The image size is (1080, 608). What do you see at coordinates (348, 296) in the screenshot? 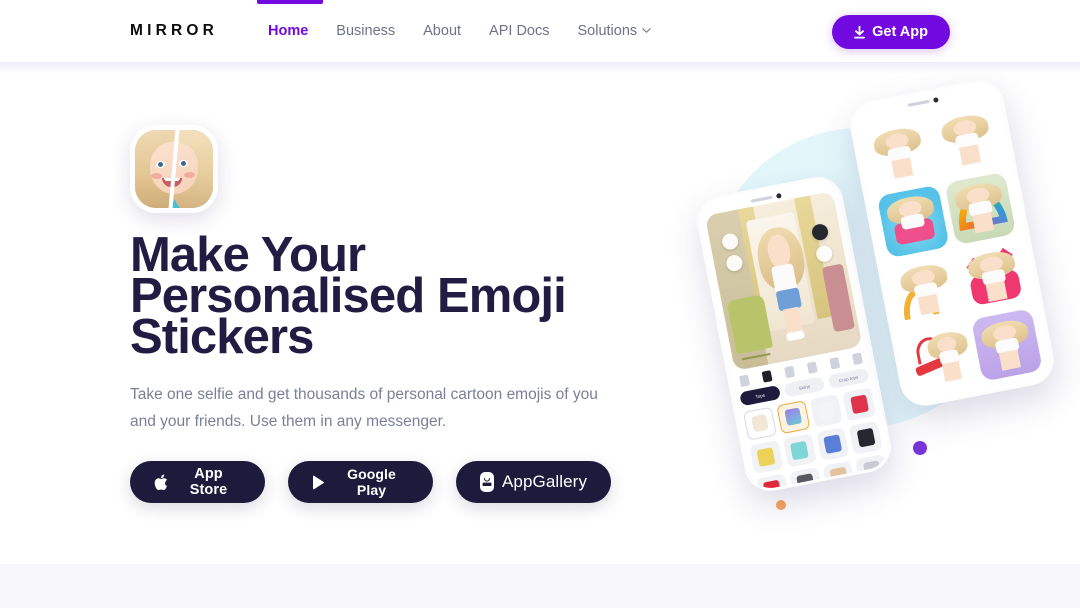
I see `page-title: Make Your Personalised Emoji Stickers` at bounding box center [348, 296].